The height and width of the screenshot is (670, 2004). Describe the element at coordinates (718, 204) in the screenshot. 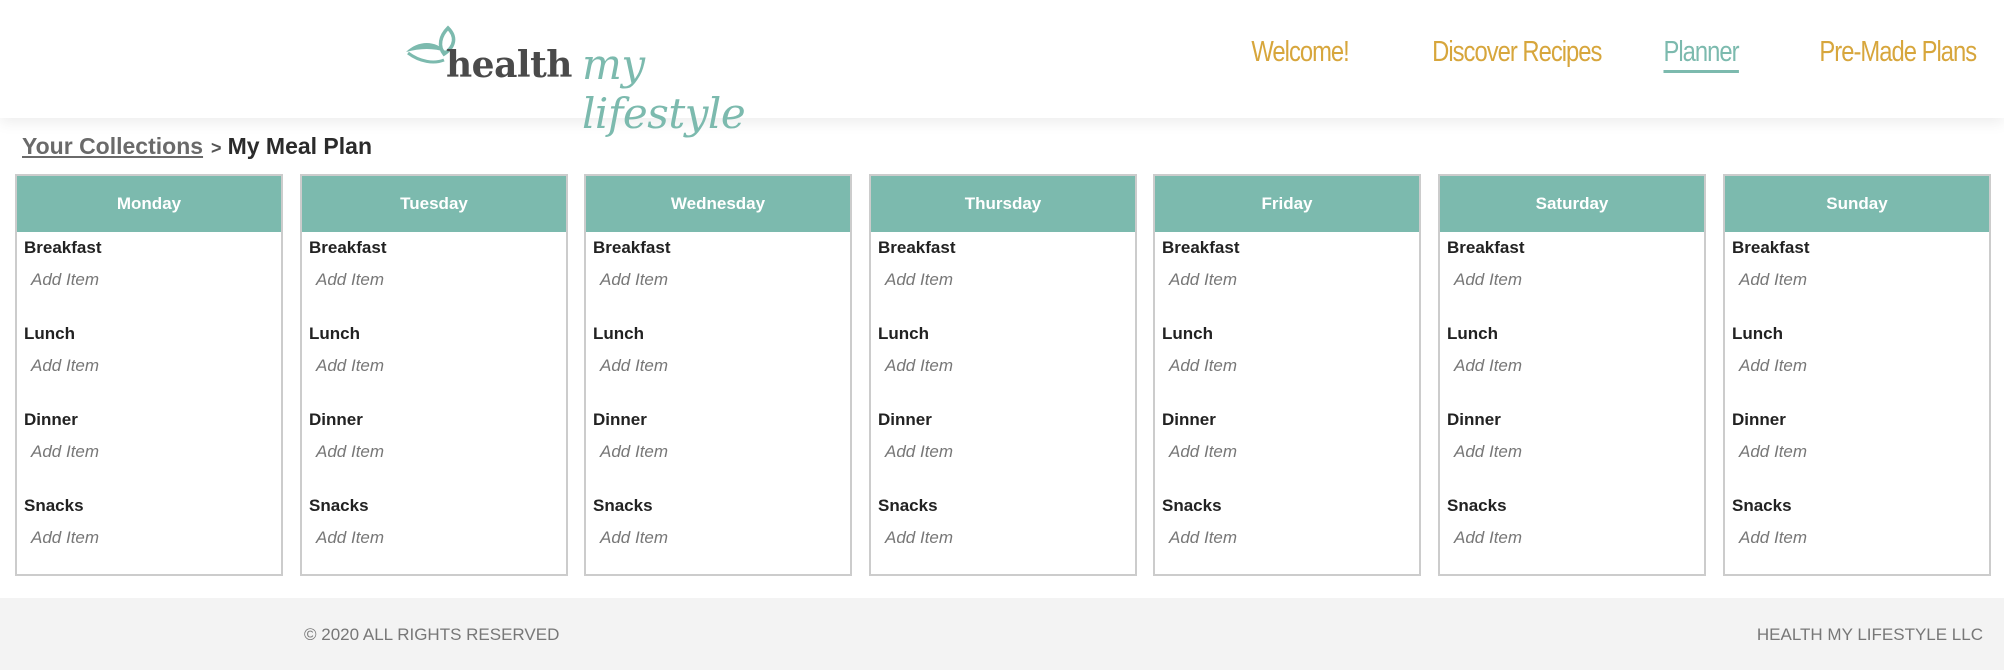

I see `day-header: Wednesday` at that location.